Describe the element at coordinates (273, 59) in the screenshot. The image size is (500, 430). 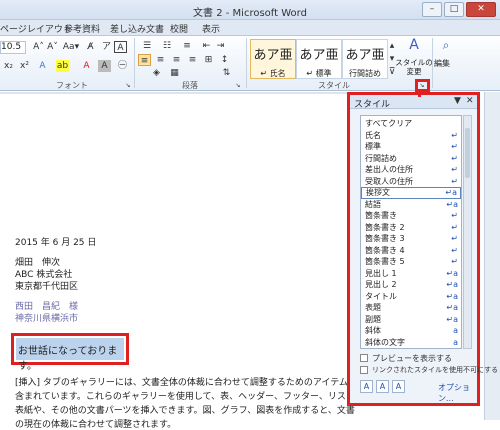
I see `style-box-name: あア亜 ↵ 氏名` at that location.